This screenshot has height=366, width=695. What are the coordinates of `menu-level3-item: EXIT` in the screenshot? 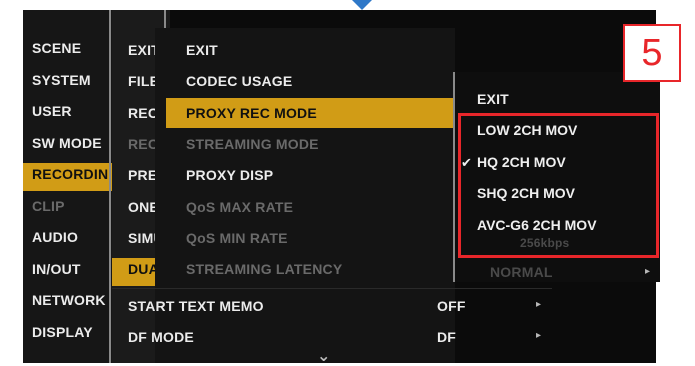 It's located at (306, 50).